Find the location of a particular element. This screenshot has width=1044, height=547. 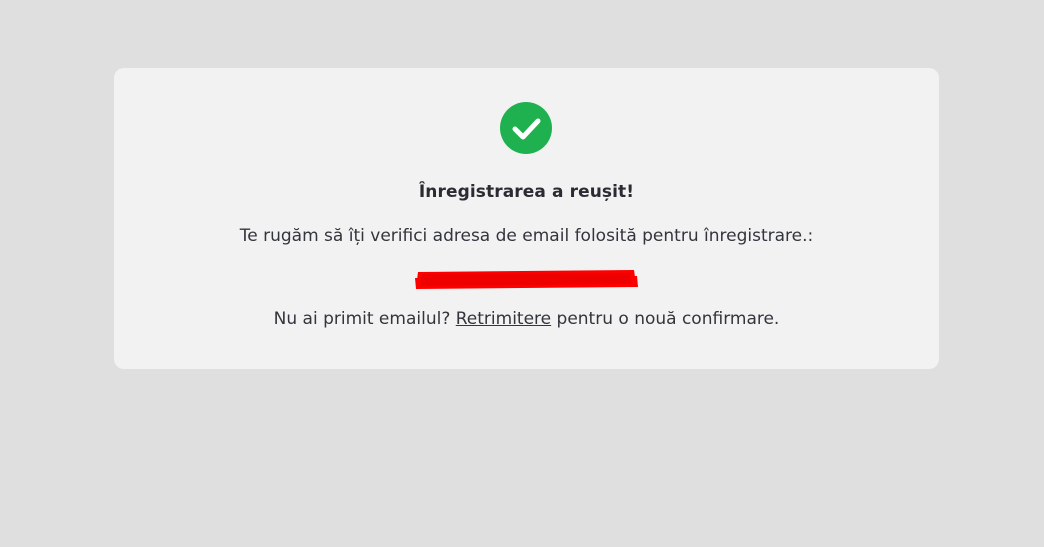

resend-link: Retrimitere is located at coordinates (503, 319).